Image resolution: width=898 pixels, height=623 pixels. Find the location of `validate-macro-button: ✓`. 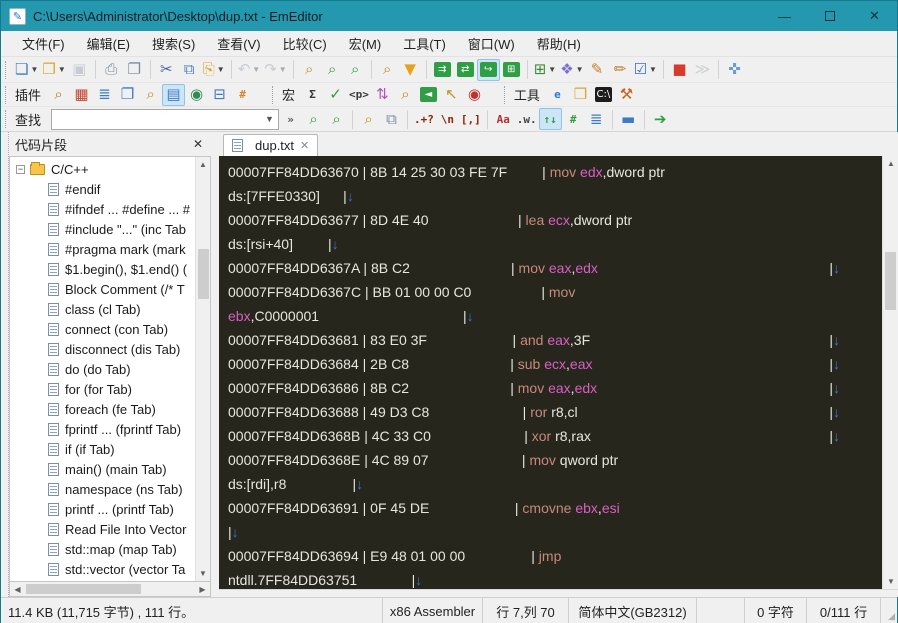

validate-macro-button: ✓ is located at coordinates (335, 95).